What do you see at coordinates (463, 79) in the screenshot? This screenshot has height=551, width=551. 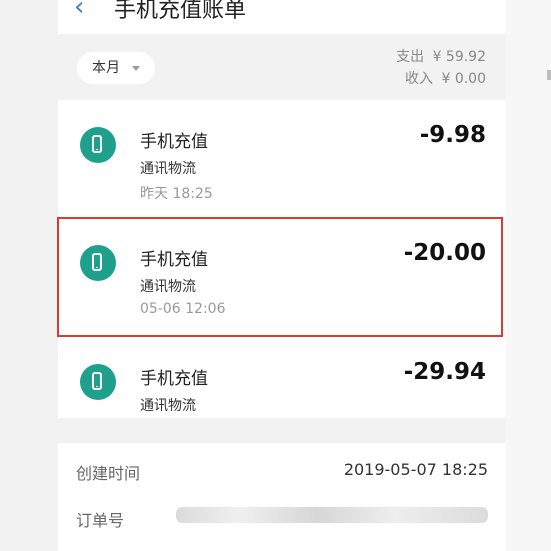 I see `income-value: ¥ 0.00` at bounding box center [463, 79].